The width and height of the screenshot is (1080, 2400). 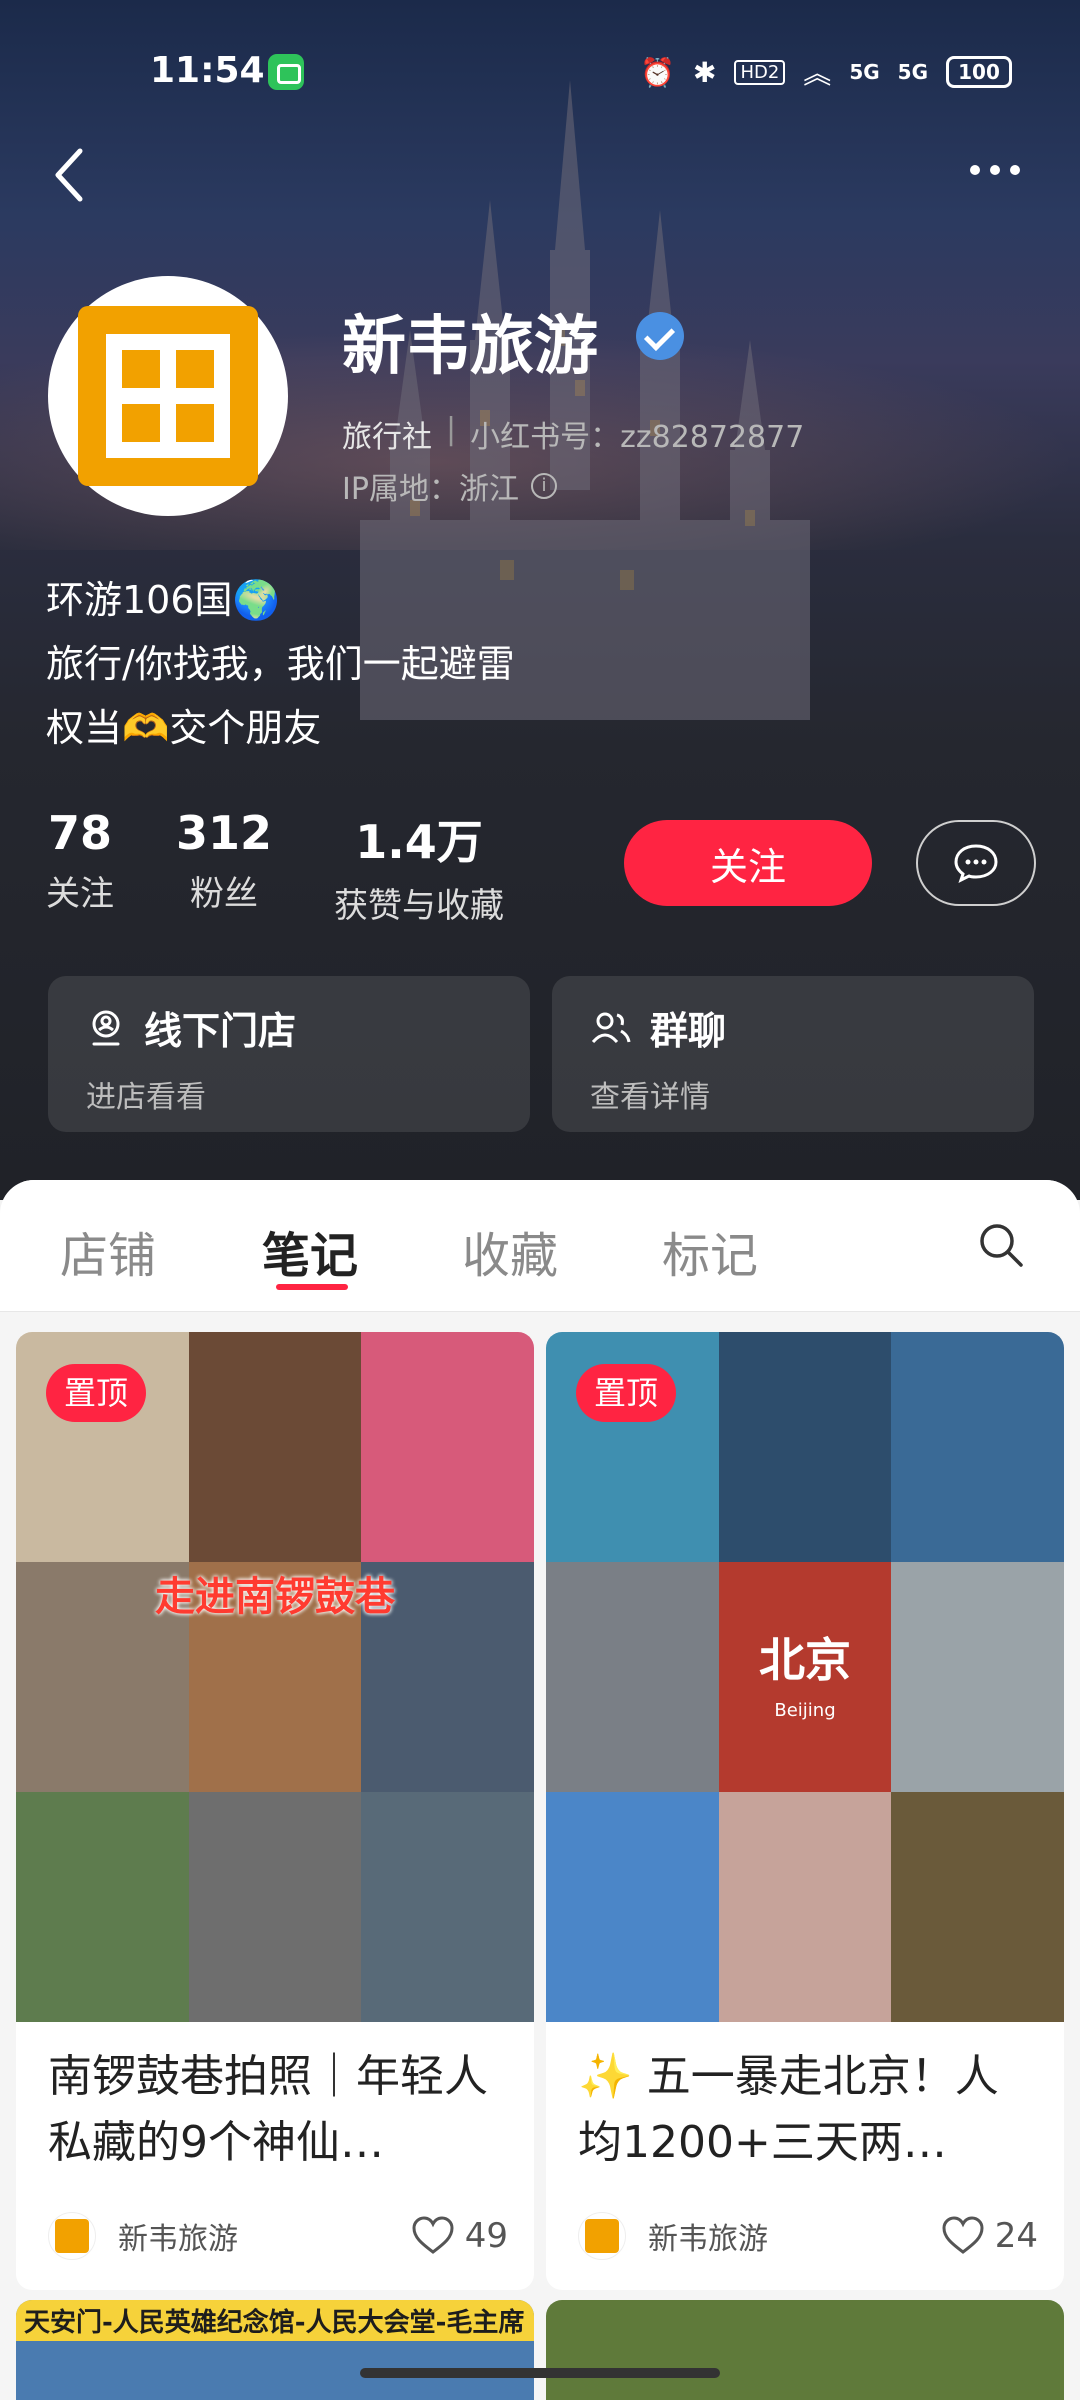 I want to click on status-icons: ⏰ ✱ HD2 ︽ 5G 5G 100, so click(x=826, y=72).